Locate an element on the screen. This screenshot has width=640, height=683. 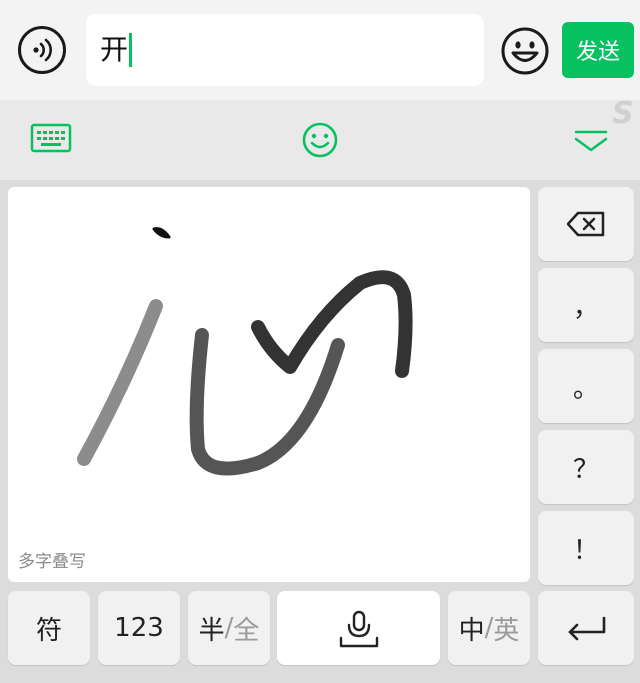
chinese-english-key: 中 / 英 is located at coordinates (489, 628).